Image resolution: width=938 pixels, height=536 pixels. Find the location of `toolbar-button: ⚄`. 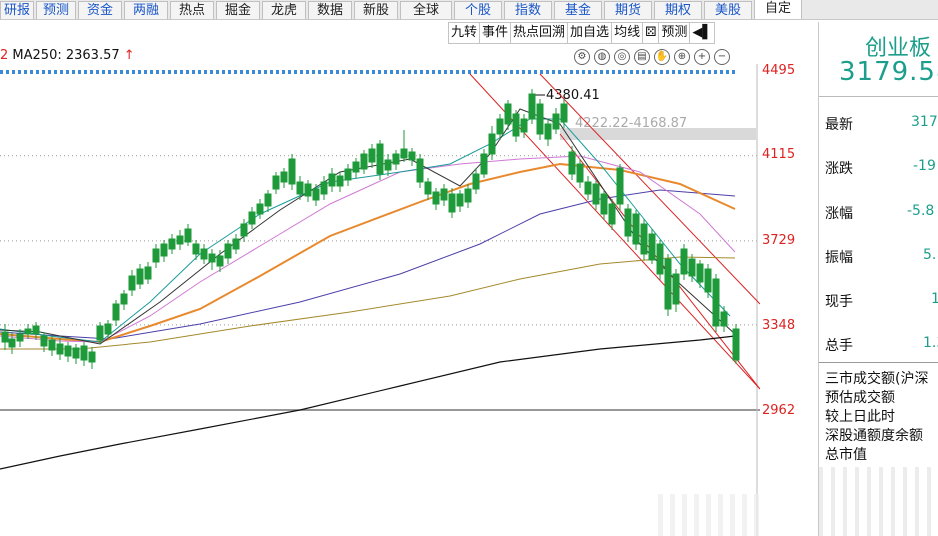

toolbar-button: ⚄ is located at coordinates (651, 33).